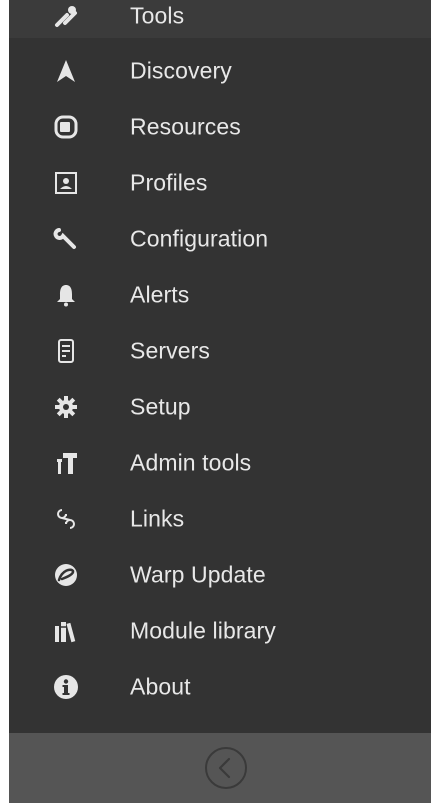  I want to click on chevron-left-circle-icon, so click(226, 768).